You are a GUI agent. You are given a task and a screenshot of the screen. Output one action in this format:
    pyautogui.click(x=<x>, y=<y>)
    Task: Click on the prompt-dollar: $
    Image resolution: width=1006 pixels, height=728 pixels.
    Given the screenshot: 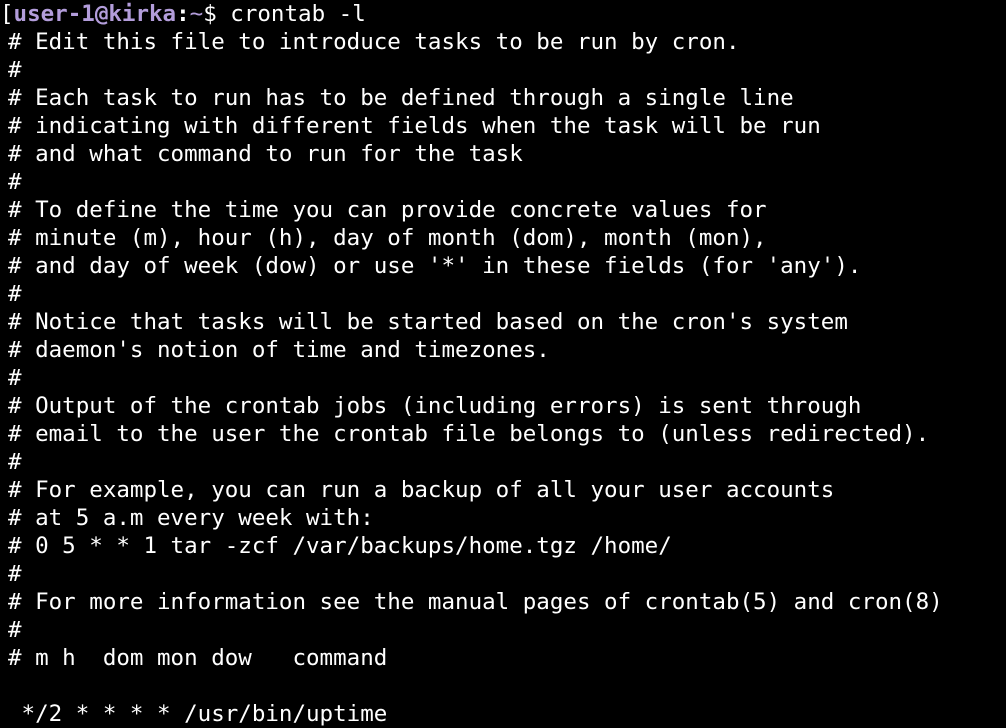 What is the action you would take?
    pyautogui.click(x=217, y=14)
    